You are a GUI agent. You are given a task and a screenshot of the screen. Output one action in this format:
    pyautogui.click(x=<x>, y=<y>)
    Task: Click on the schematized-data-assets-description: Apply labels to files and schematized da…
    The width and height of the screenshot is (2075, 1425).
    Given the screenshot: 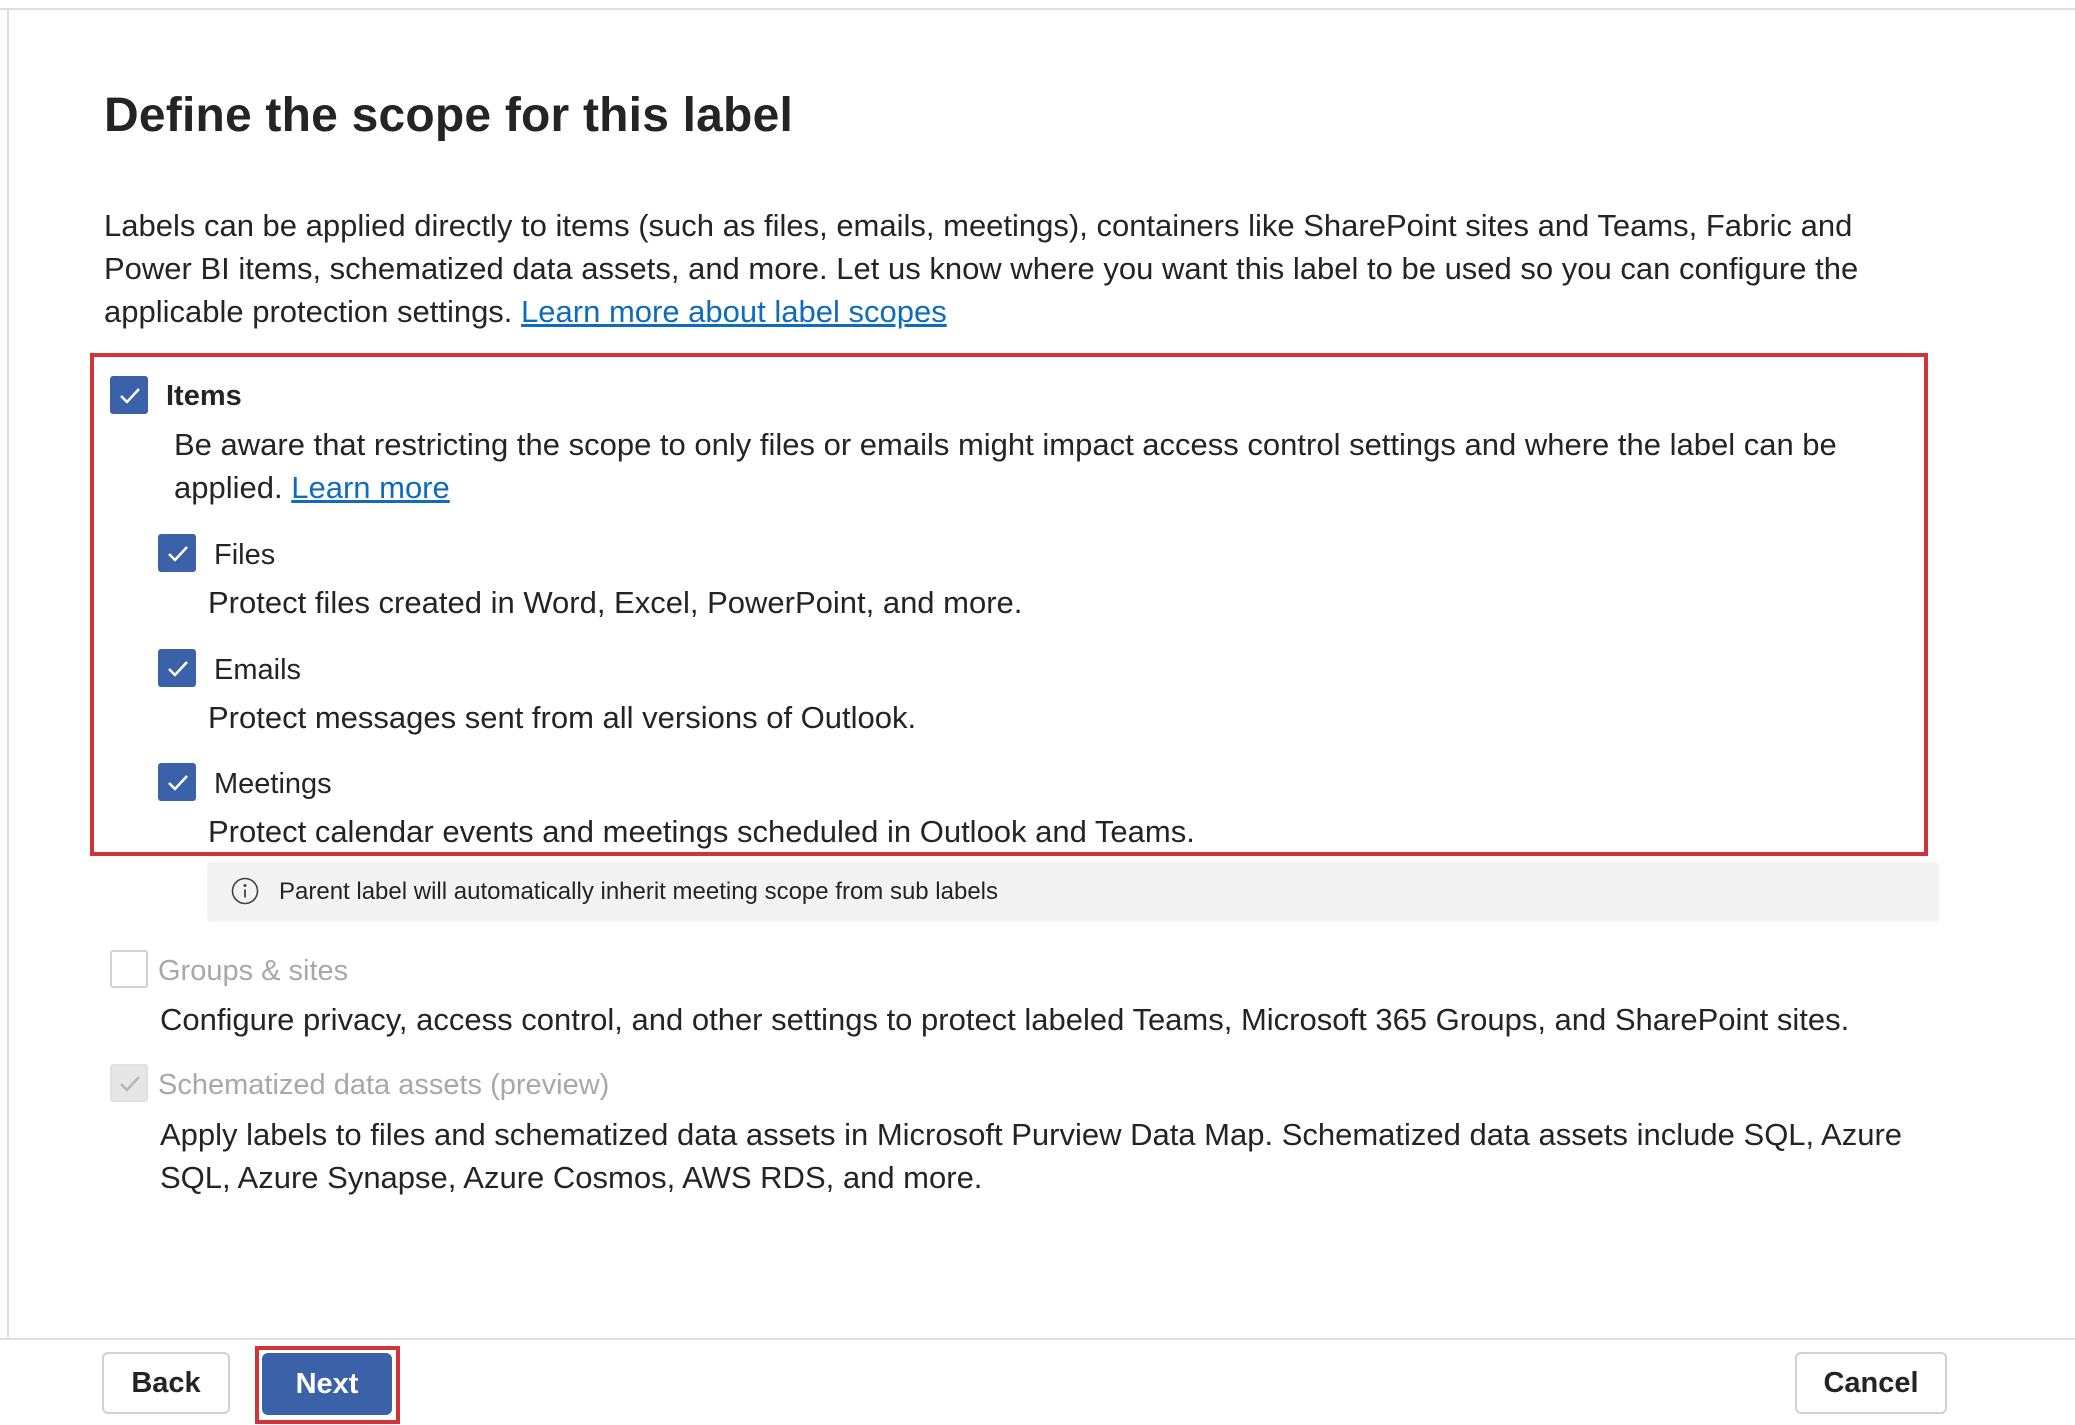 What is the action you would take?
    pyautogui.click(x=1031, y=1156)
    